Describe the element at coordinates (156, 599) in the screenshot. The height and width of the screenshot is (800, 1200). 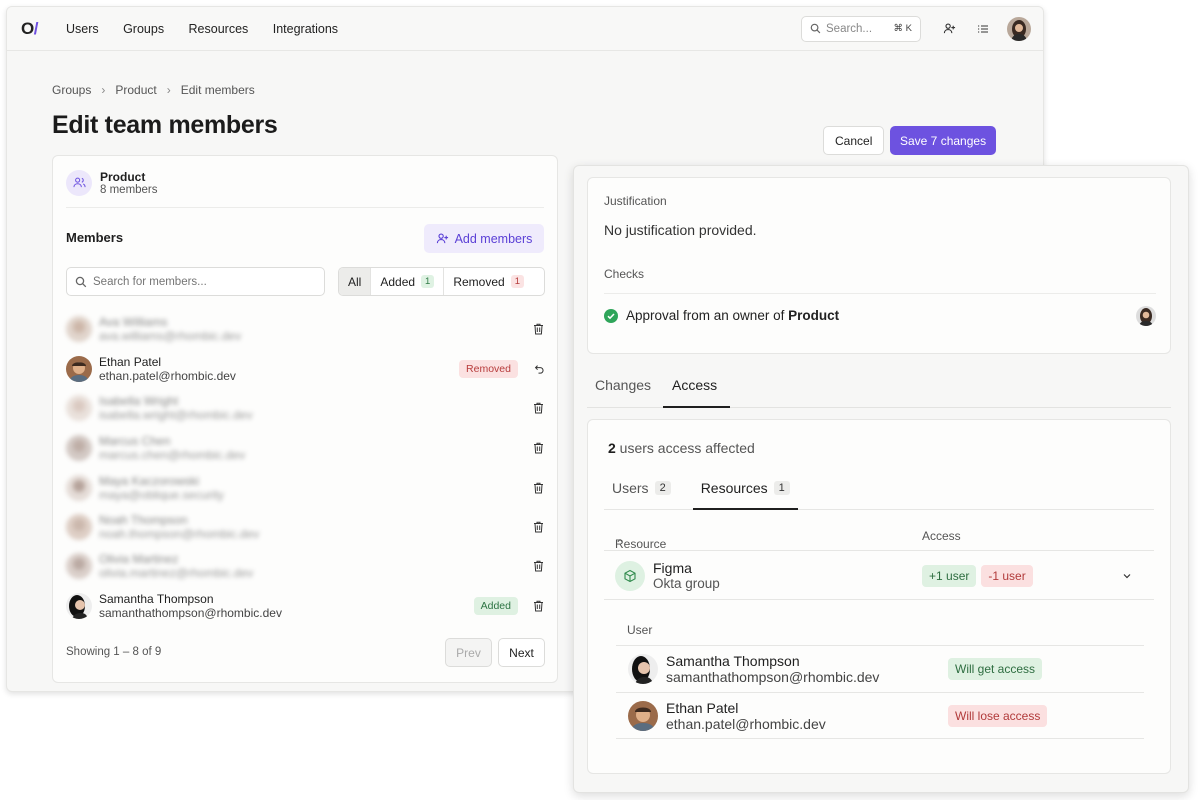
I see `member-name: Samantha Thompson` at that location.